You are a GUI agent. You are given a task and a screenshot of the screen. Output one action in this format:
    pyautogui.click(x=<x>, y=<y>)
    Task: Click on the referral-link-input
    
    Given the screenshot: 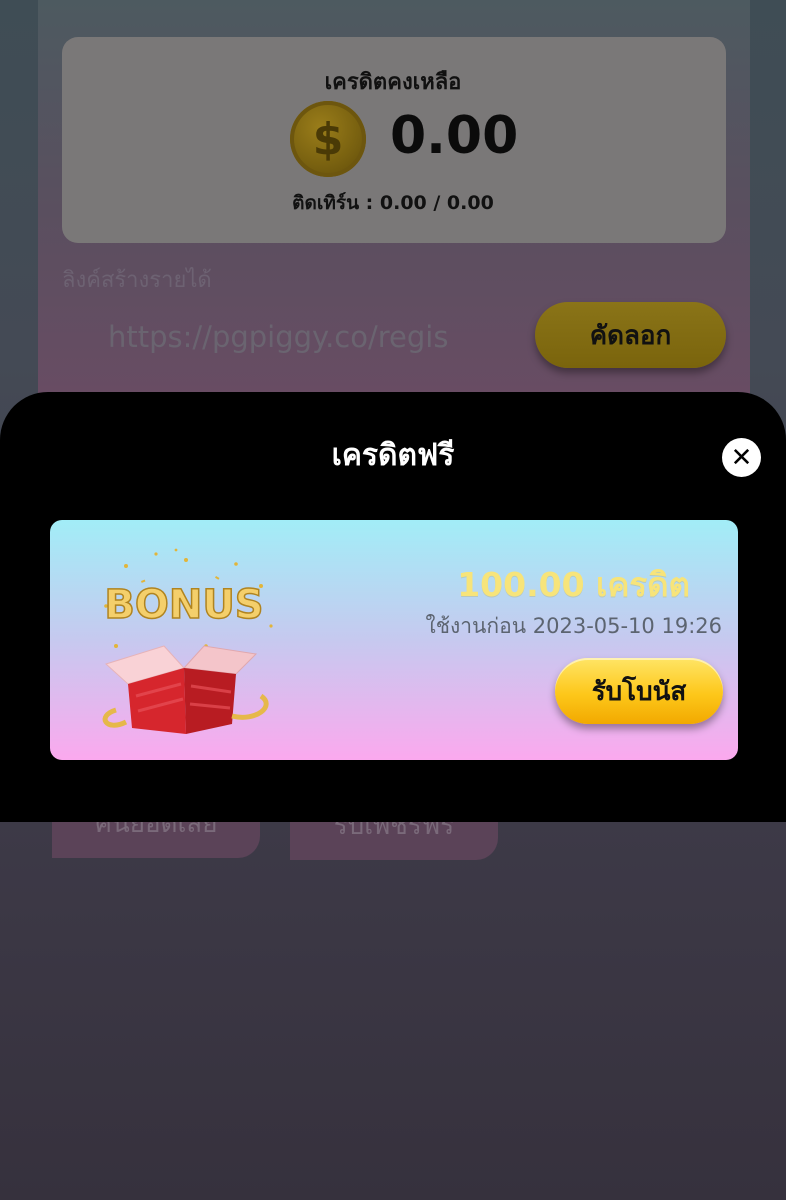 What is the action you would take?
    pyautogui.click(x=278, y=337)
    